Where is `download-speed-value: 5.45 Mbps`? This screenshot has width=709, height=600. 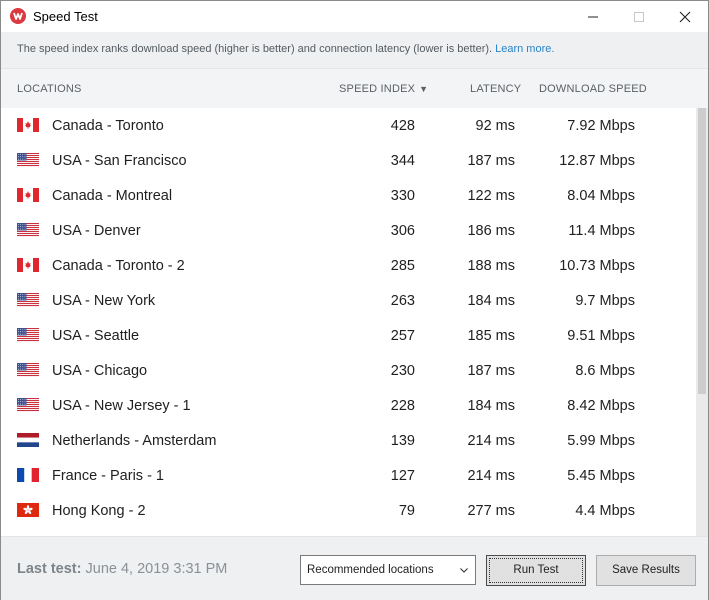 download-speed-value: 5.45 Mbps is located at coordinates (601, 476).